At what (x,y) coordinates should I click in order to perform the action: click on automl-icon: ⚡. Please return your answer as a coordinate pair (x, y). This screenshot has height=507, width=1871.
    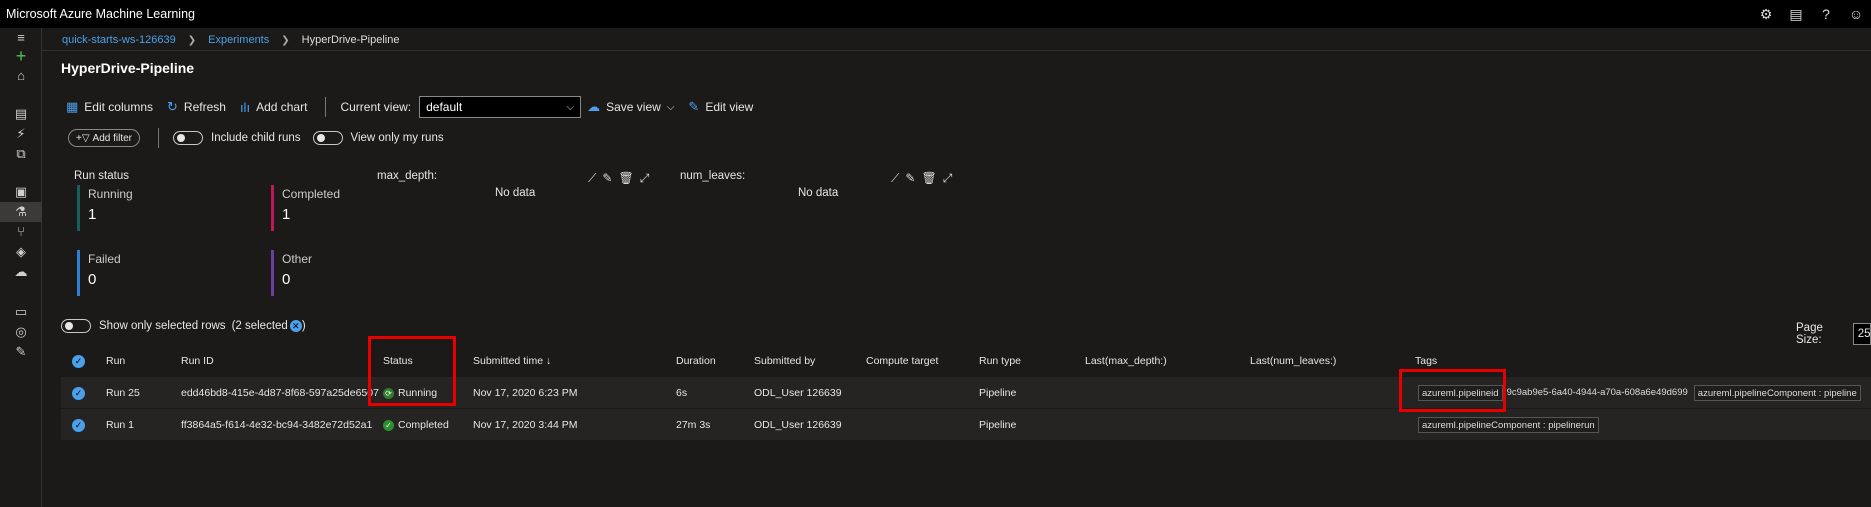
    Looking at the image, I should click on (21, 134).